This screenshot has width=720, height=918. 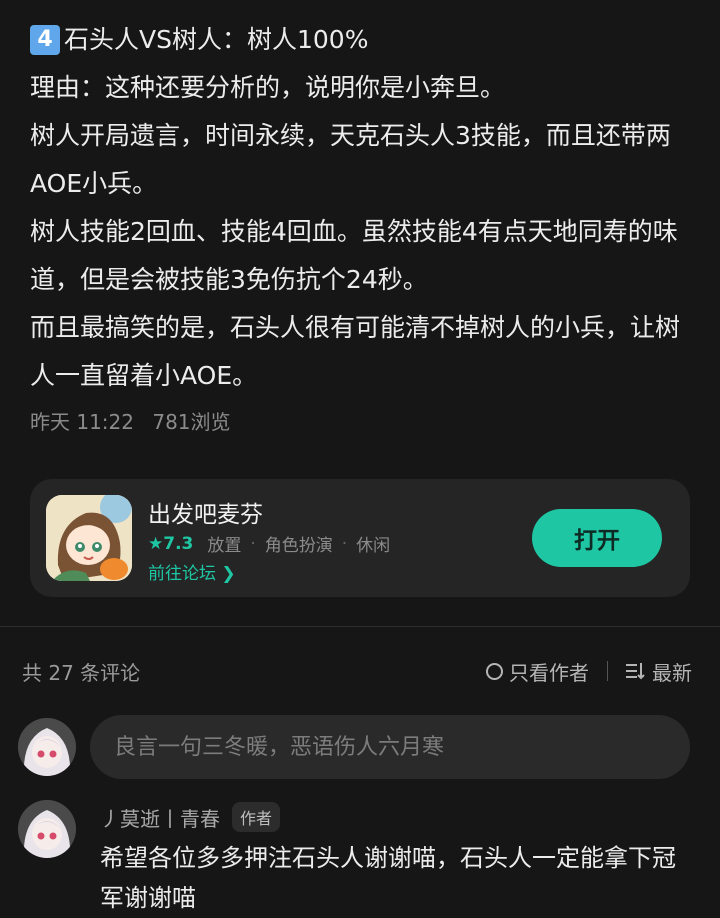 What do you see at coordinates (597, 538) in the screenshot?
I see `open-game-button: 打开` at bounding box center [597, 538].